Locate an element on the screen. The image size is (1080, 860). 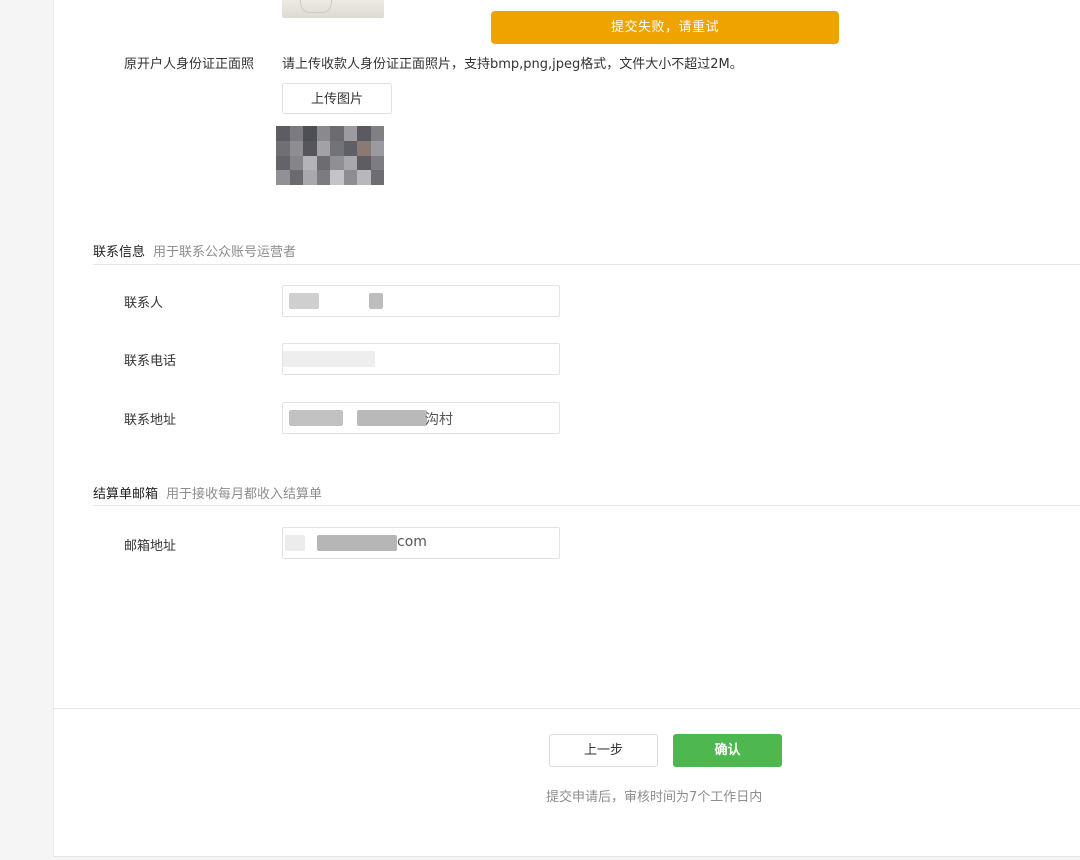
email-input: com is located at coordinates (421, 543).